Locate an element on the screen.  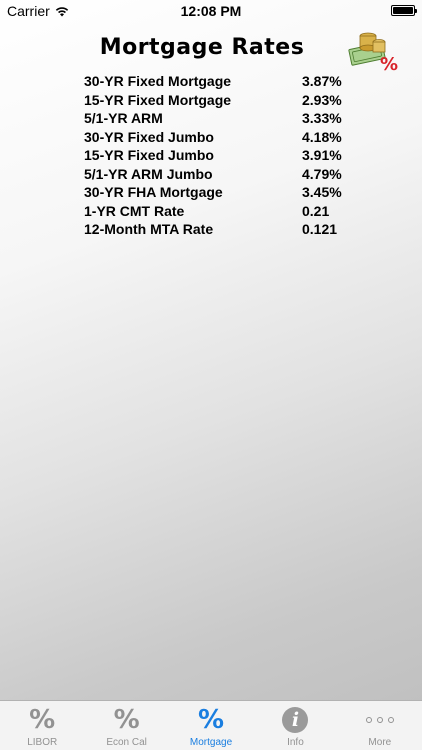
rate-row: 5/1-YR ARM Jumbo 4.79% is located at coordinates (219, 174).